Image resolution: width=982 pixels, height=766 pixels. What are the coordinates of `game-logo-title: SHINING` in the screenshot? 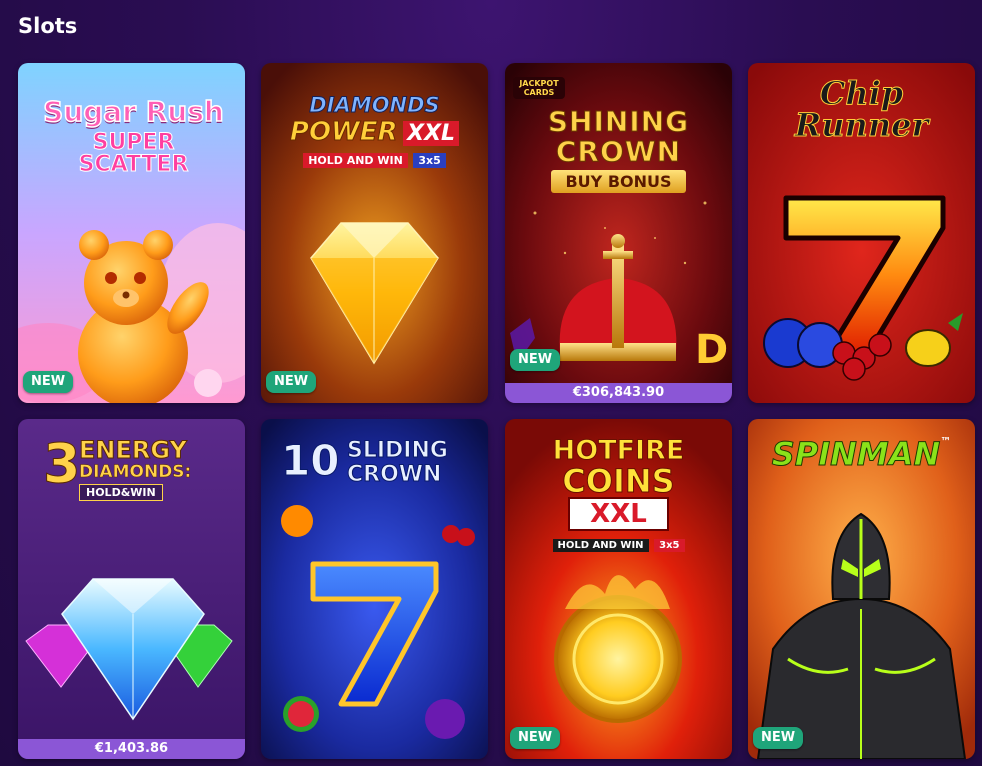 It's located at (618, 122).